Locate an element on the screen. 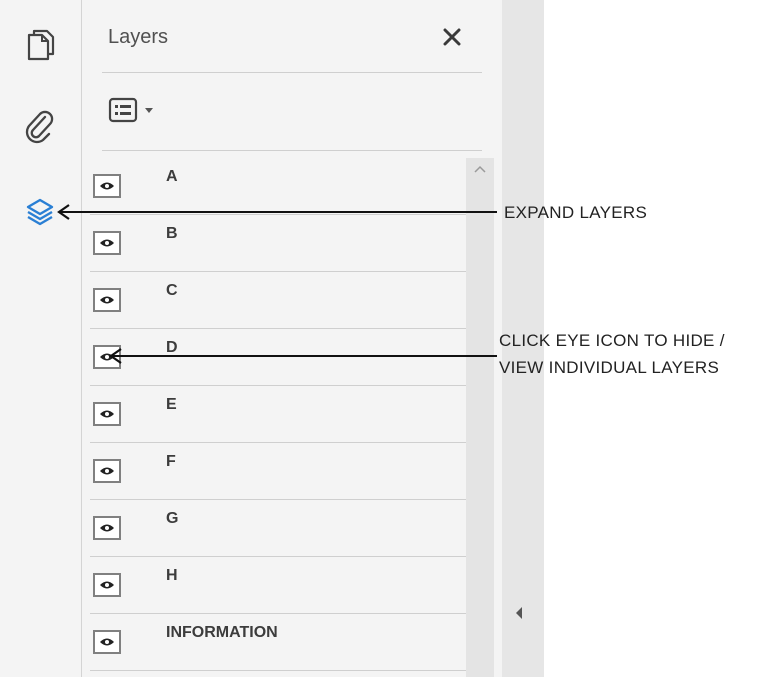  close-button is located at coordinates (452, 37).